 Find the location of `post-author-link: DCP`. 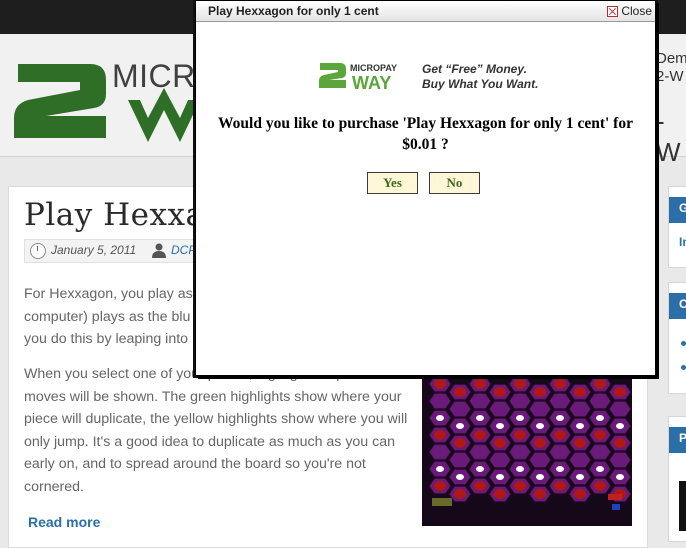

post-author-link: DCP is located at coordinates (183, 250).